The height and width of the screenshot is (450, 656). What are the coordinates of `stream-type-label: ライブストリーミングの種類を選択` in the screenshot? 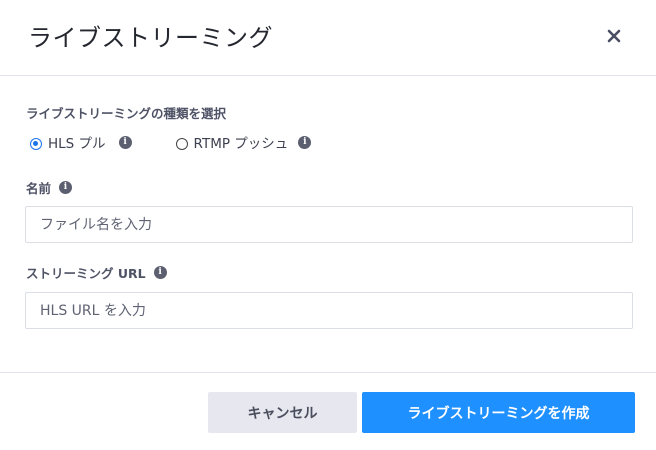 It's located at (126, 112).